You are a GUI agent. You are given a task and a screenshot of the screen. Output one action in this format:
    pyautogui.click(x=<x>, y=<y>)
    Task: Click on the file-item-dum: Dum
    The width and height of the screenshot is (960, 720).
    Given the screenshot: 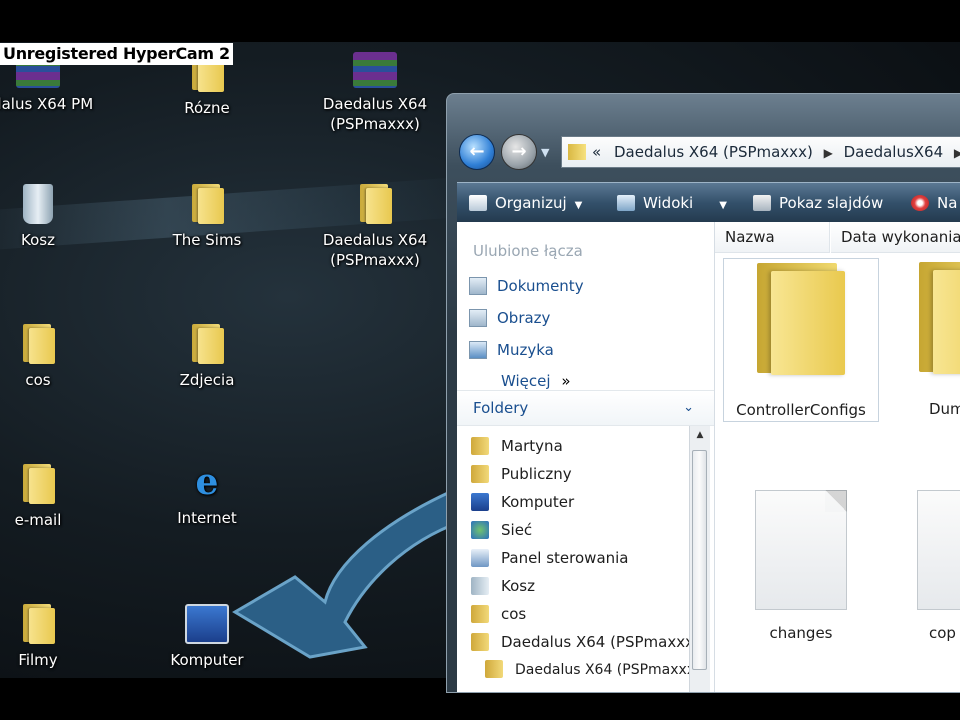 What is the action you would take?
    pyautogui.click(x=922, y=340)
    